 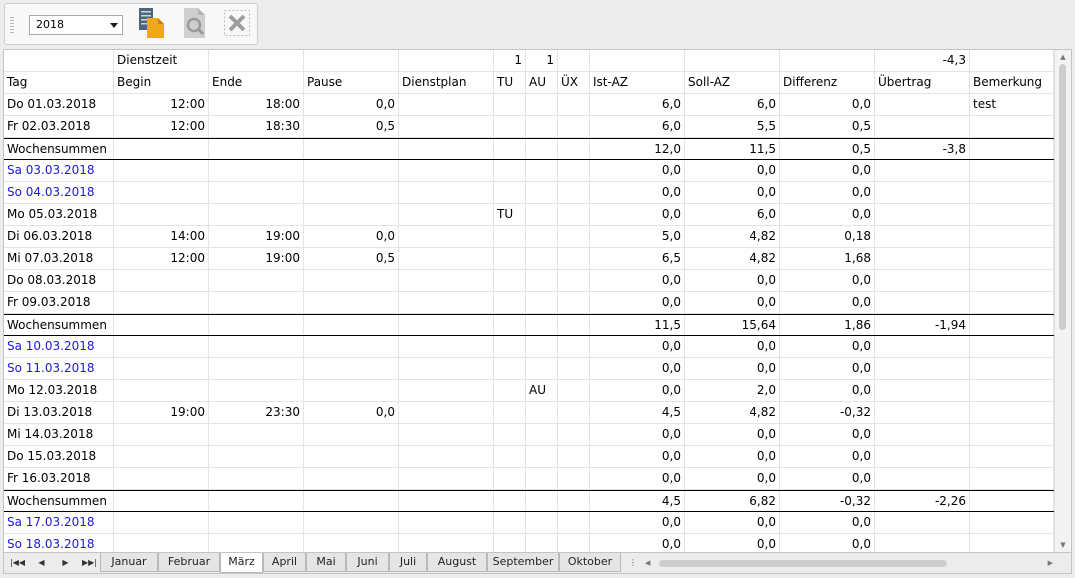 I want to click on tab-2: März, so click(x=241, y=563).